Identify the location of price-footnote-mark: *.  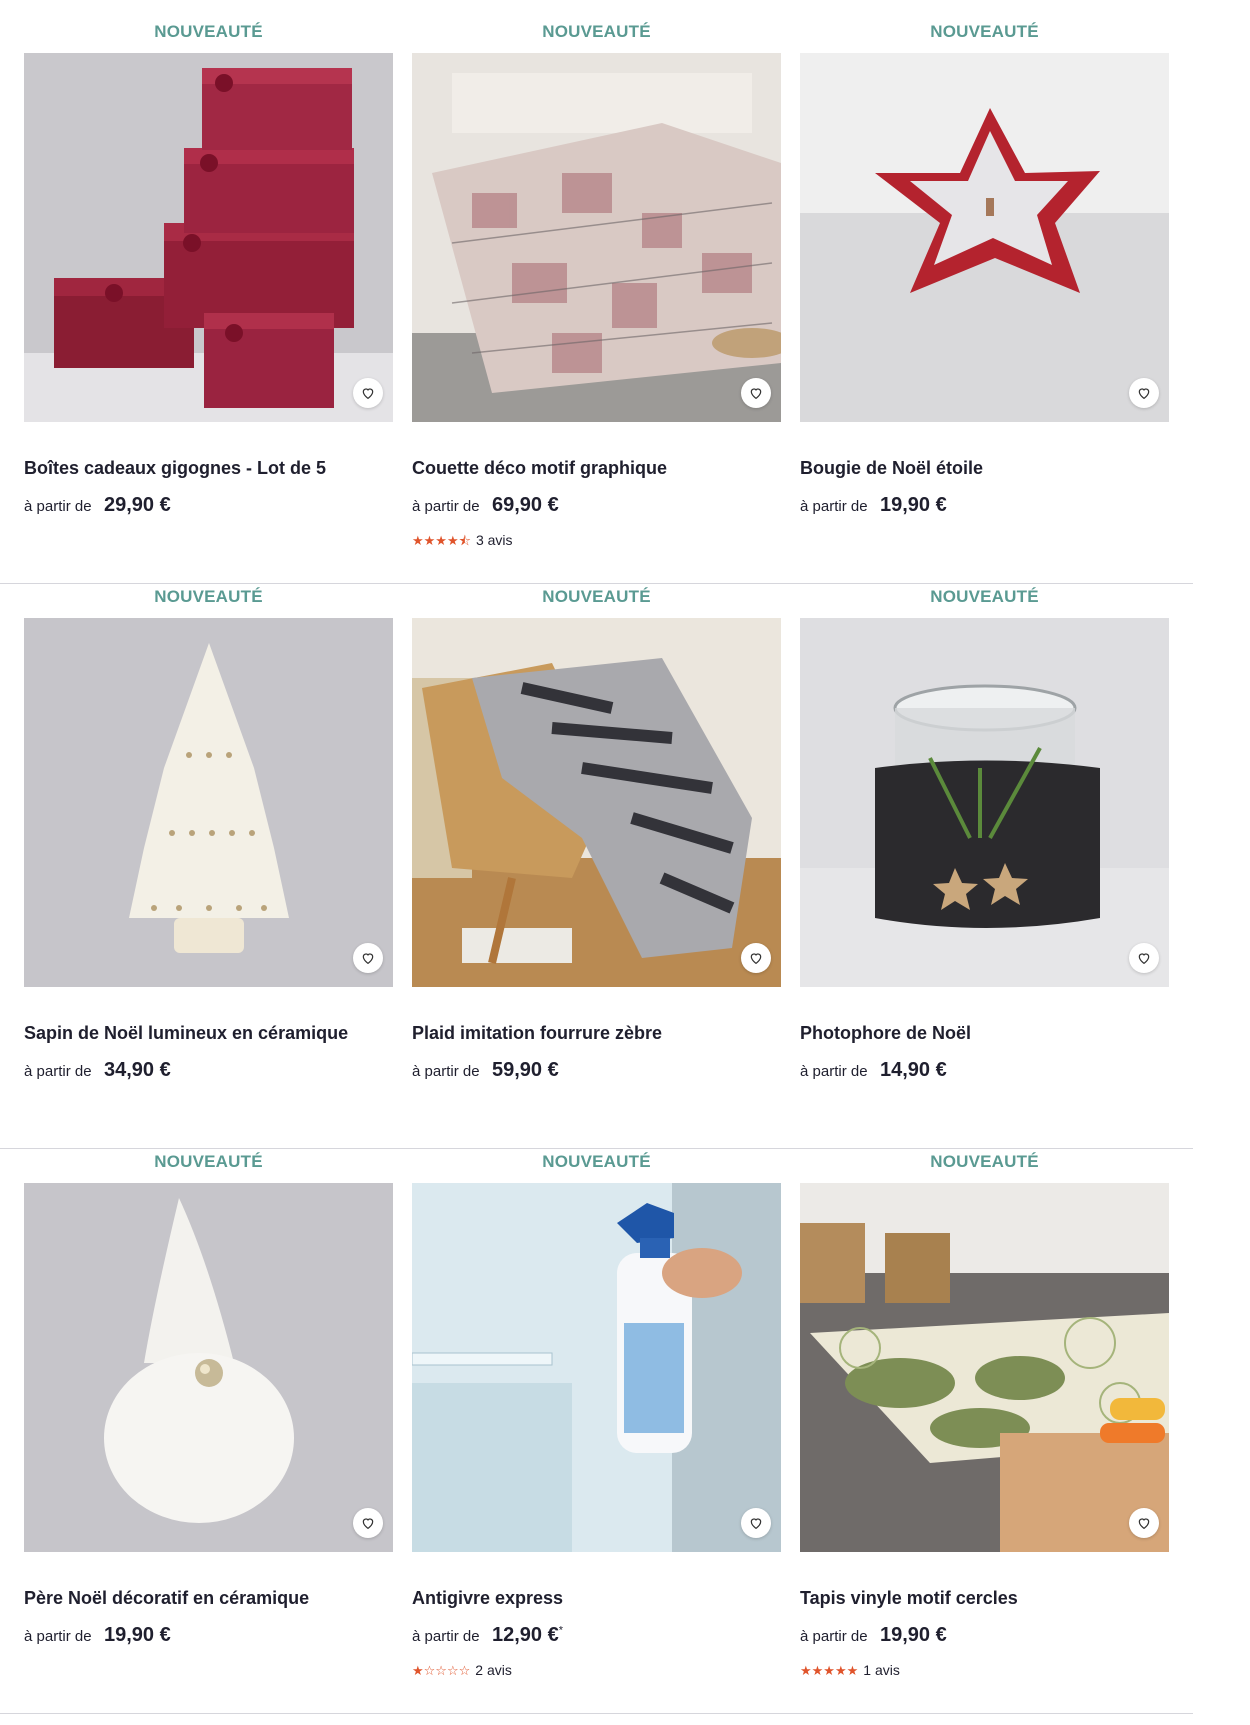
(561, 1630).